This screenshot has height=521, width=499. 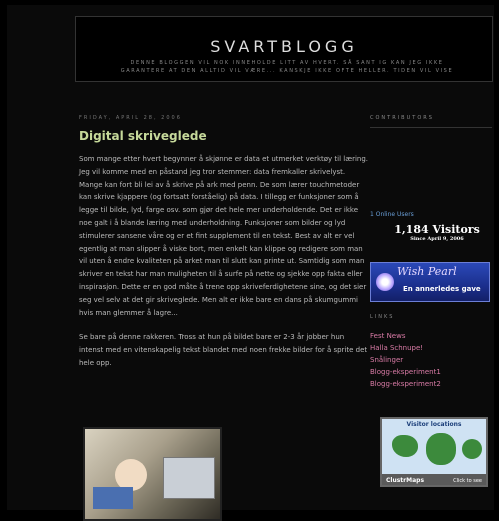 I want to click on links-heading: LINKS, so click(x=382, y=317).